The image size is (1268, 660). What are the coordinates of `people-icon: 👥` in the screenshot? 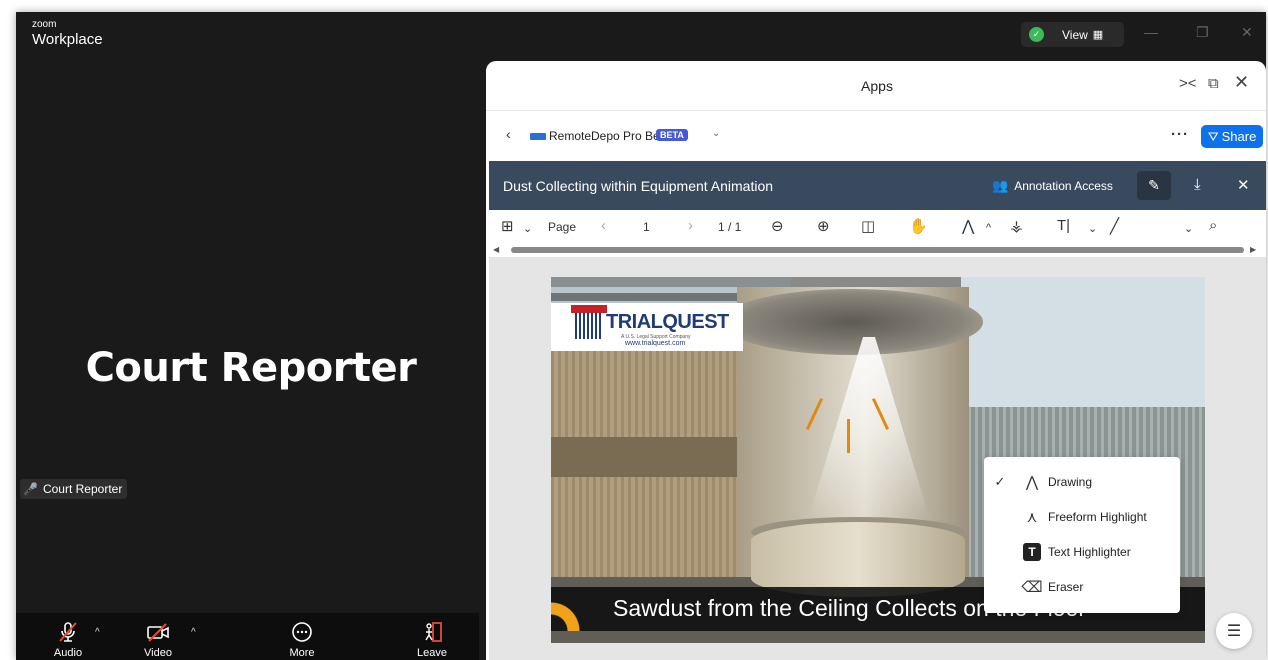 It's located at (1000, 185).